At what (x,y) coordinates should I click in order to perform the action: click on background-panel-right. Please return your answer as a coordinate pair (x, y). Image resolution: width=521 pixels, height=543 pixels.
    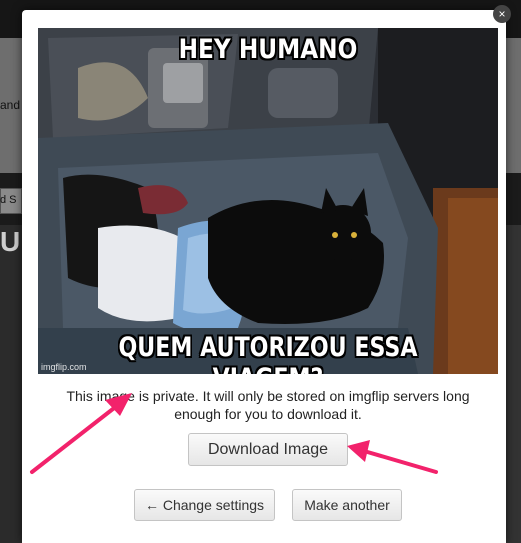
    Looking at the image, I should click on (512, 105).